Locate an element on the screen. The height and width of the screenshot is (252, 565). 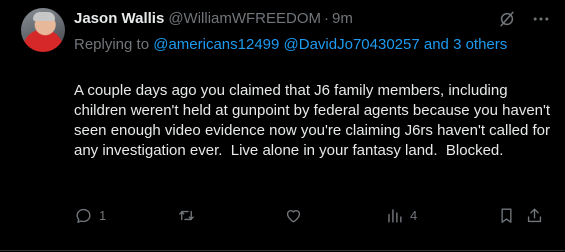
retweet-button is located at coordinates (189, 215).